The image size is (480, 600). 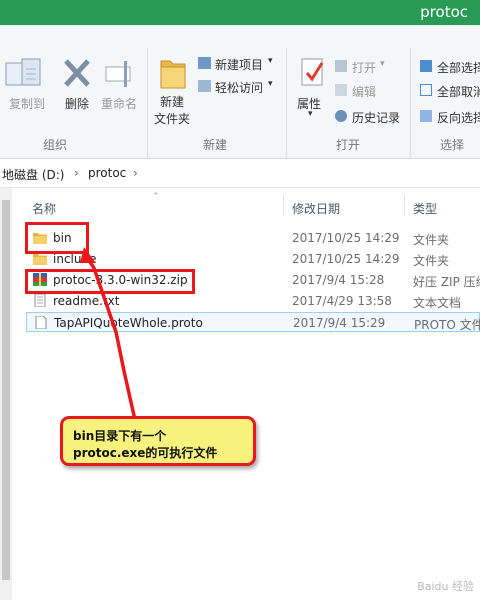 I want to click on annotation-arrow, so click(x=108, y=334).